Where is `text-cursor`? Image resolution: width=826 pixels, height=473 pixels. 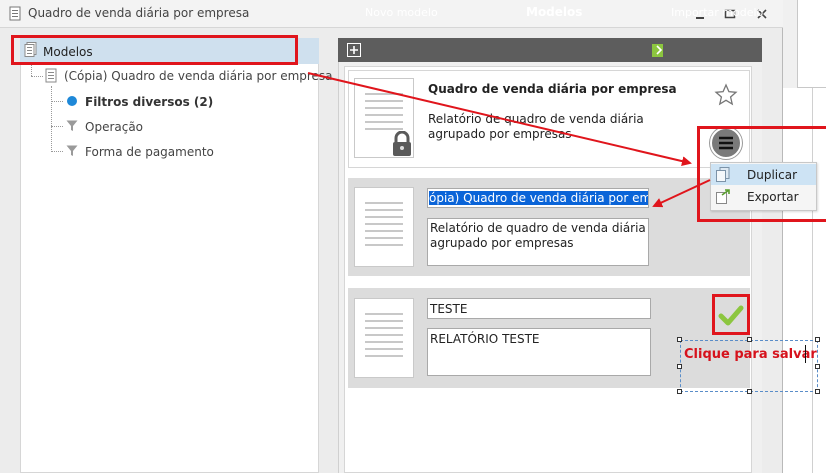 text-cursor is located at coordinates (805, 354).